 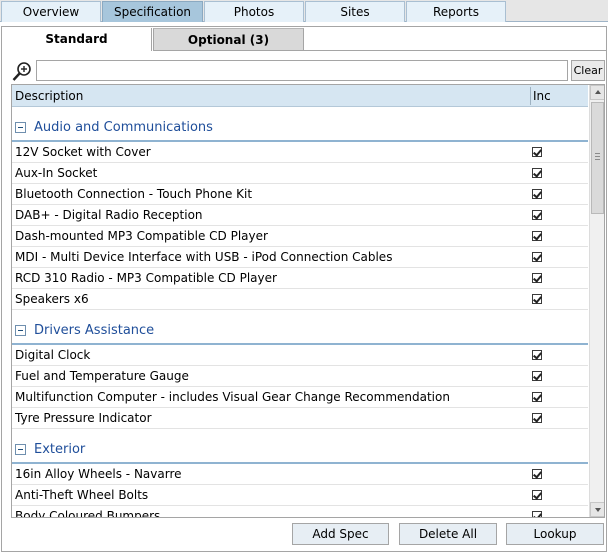 What do you see at coordinates (123, 127) in the screenshot?
I see `group-title: Audio and Communications` at bounding box center [123, 127].